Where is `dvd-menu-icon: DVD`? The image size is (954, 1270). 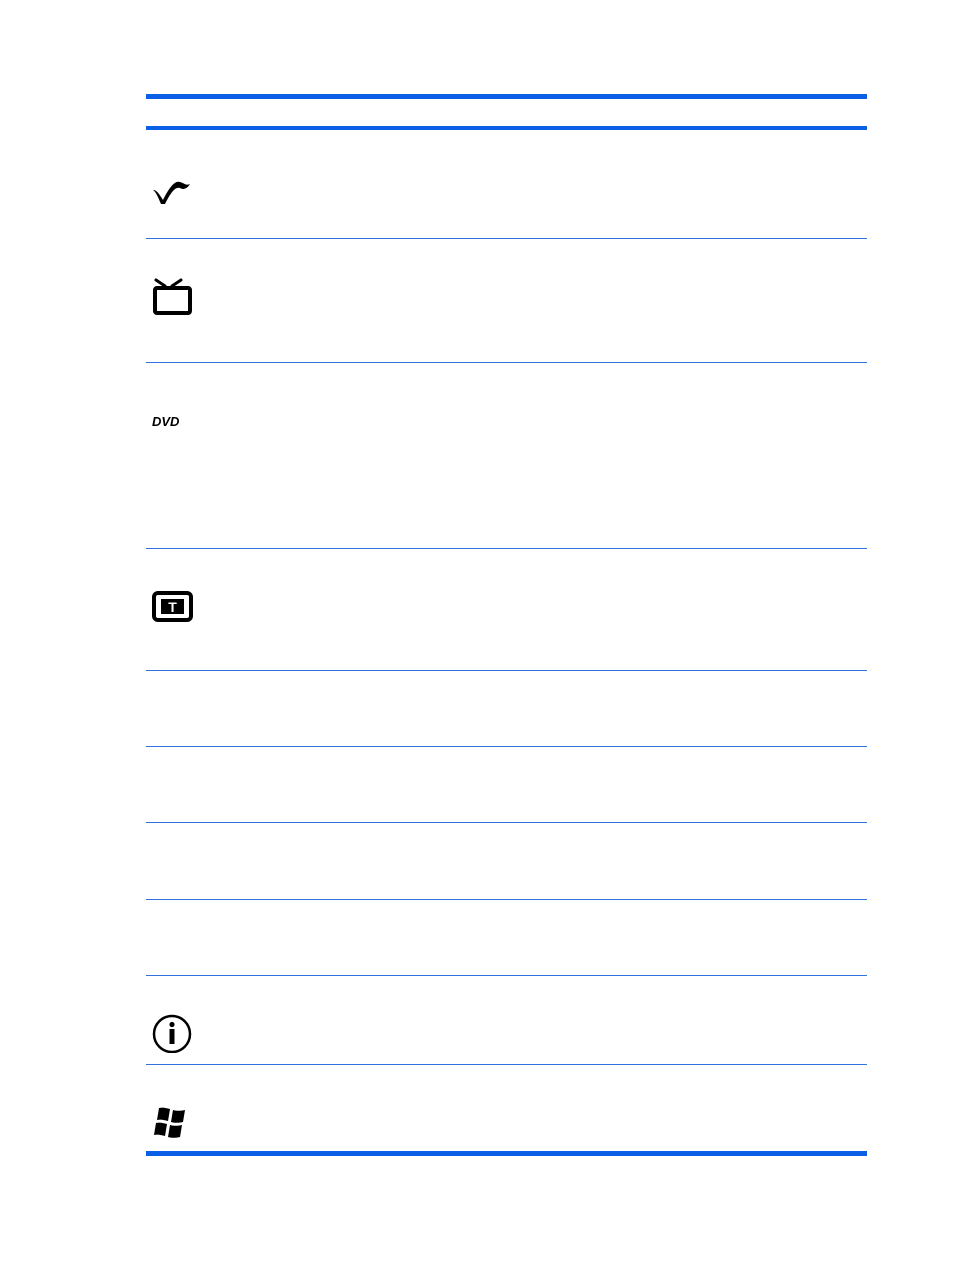 dvd-menu-icon: DVD is located at coordinates (173, 424).